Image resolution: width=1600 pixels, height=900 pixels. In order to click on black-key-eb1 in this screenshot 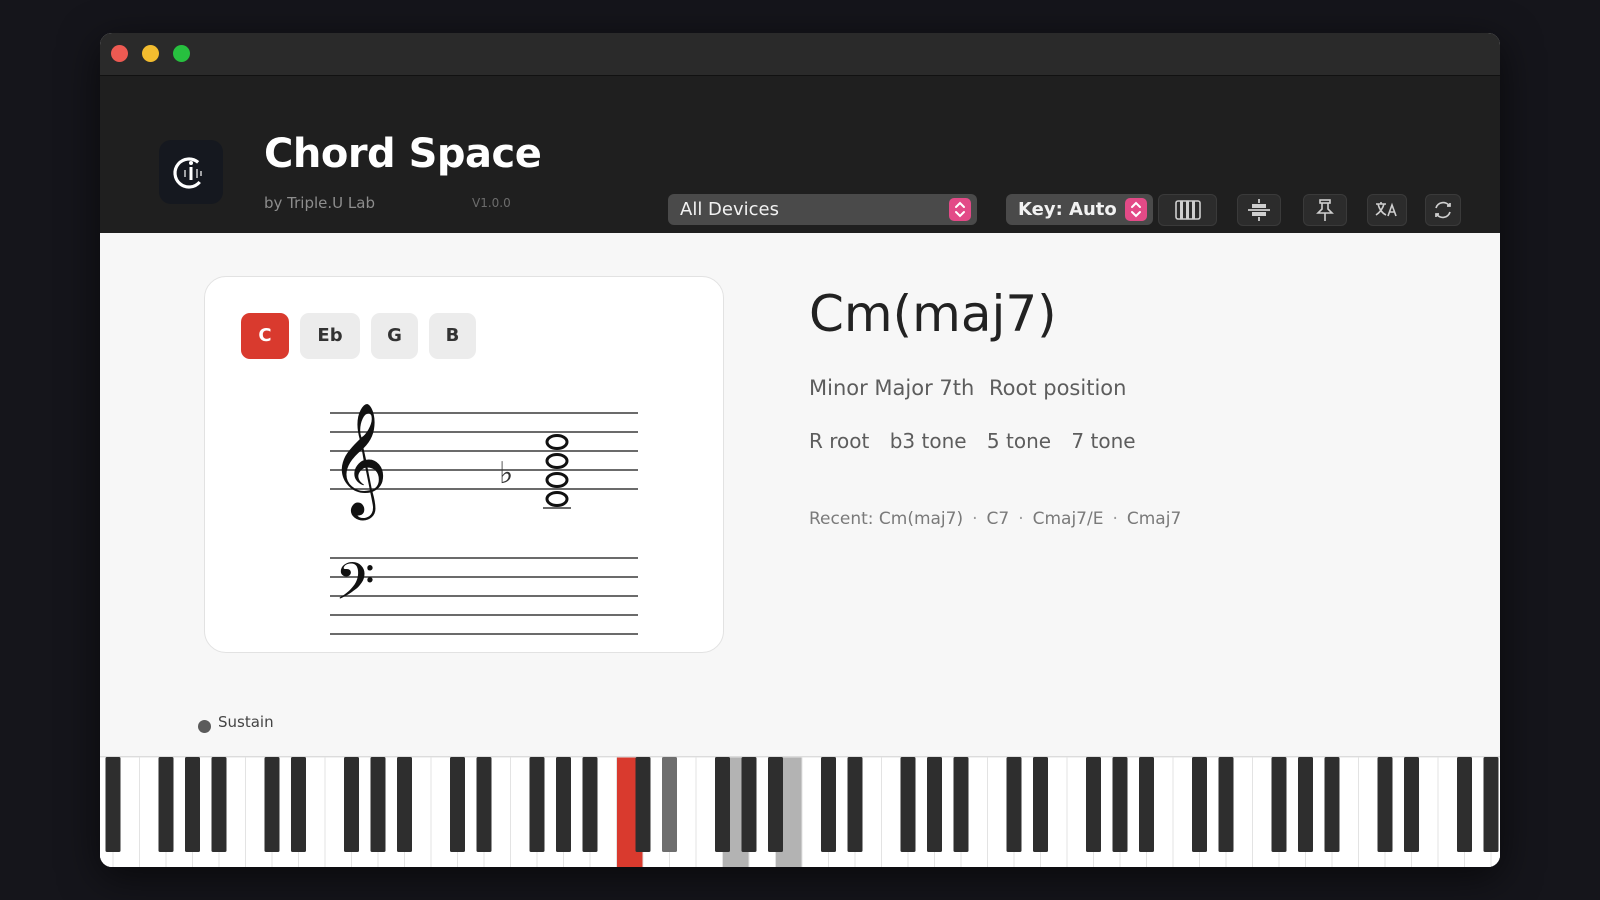, I will do `click(298, 804)`.